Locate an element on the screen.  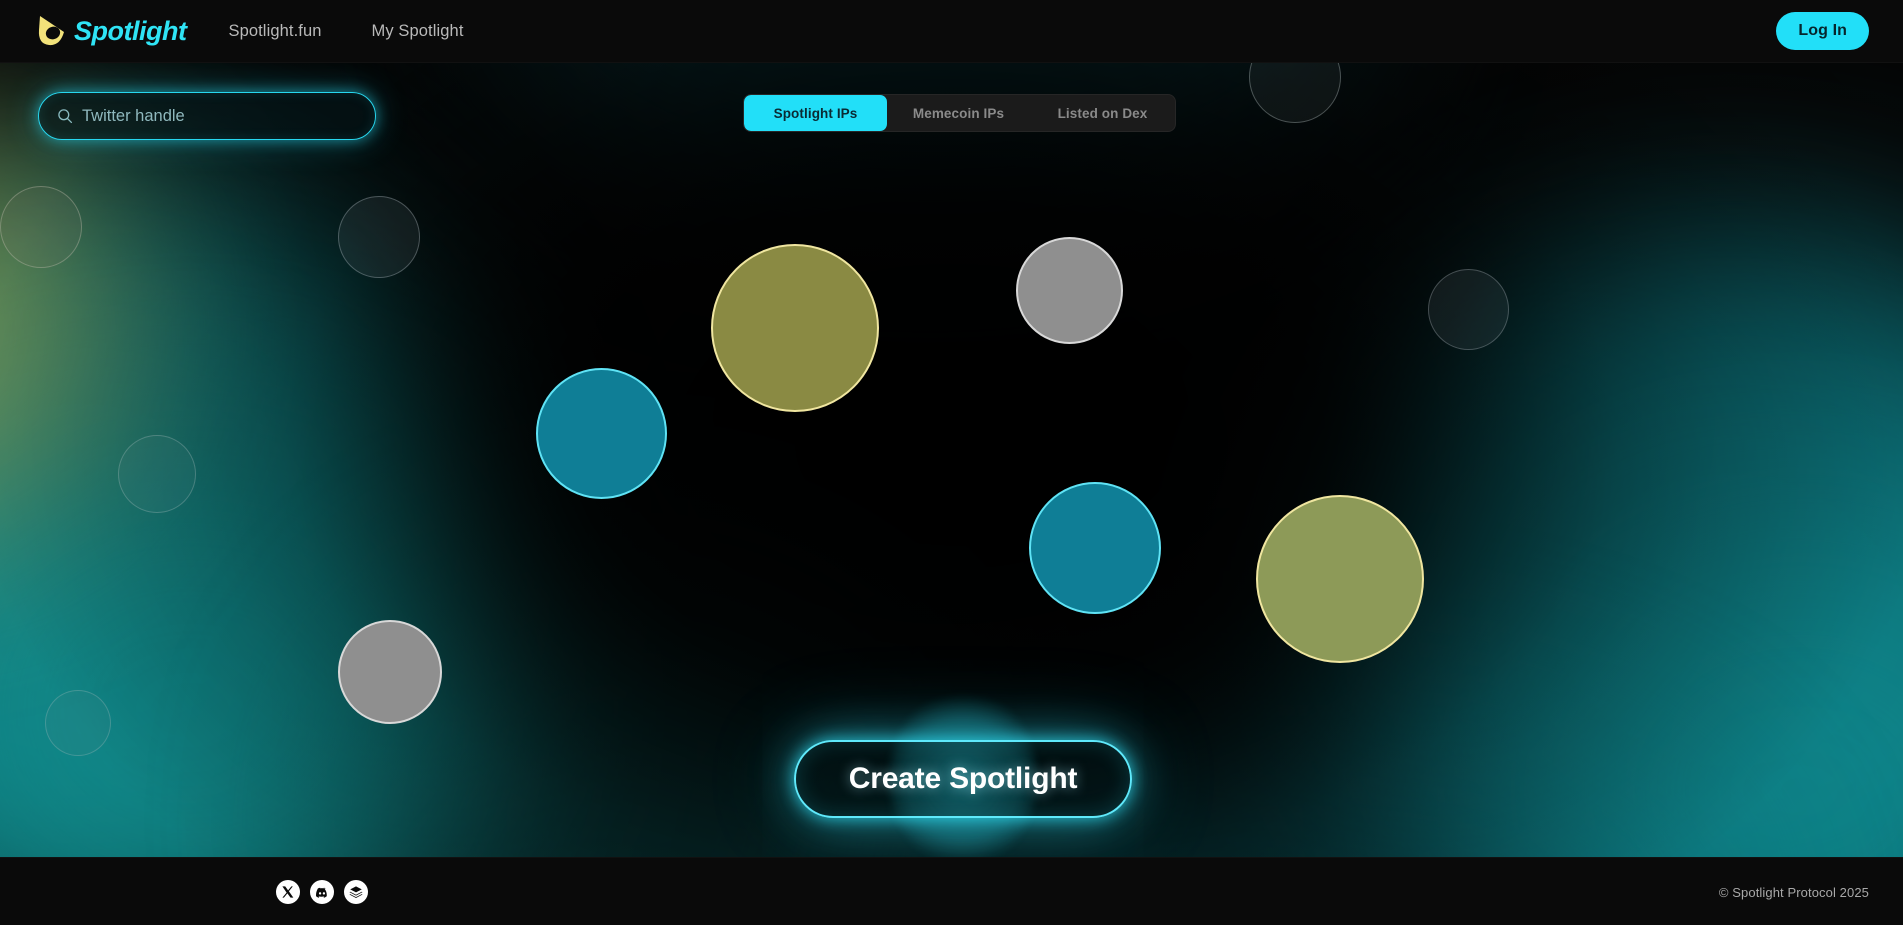
story-protocol-layers-icon is located at coordinates (356, 892).